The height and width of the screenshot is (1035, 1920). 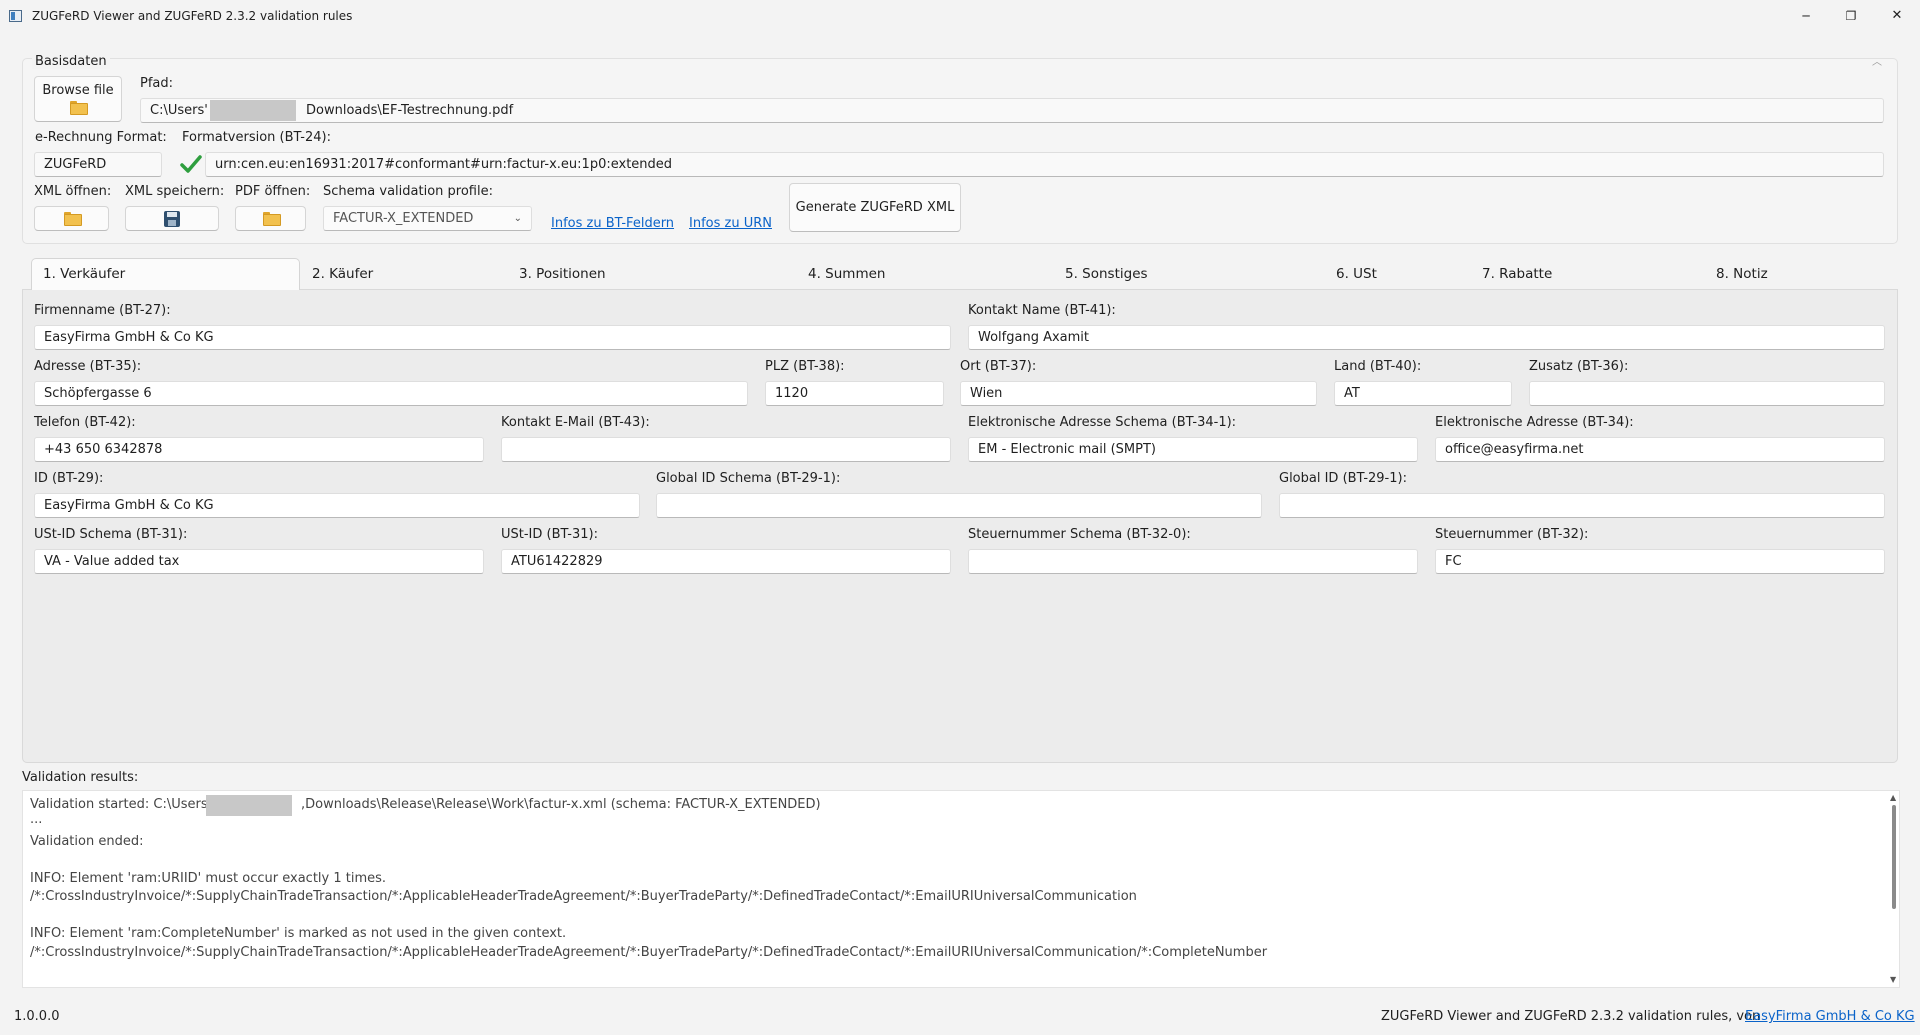 What do you see at coordinates (805, 366) in the screenshot?
I see `plz-label: PLZ (BT-38):` at bounding box center [805, 366].